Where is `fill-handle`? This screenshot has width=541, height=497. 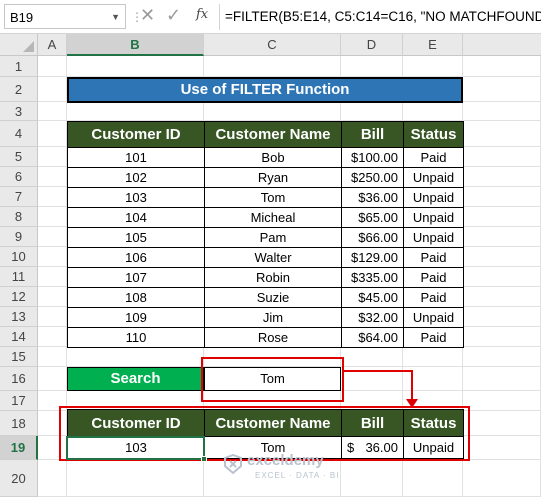
fill-handle is located at coordinates (204, 459).